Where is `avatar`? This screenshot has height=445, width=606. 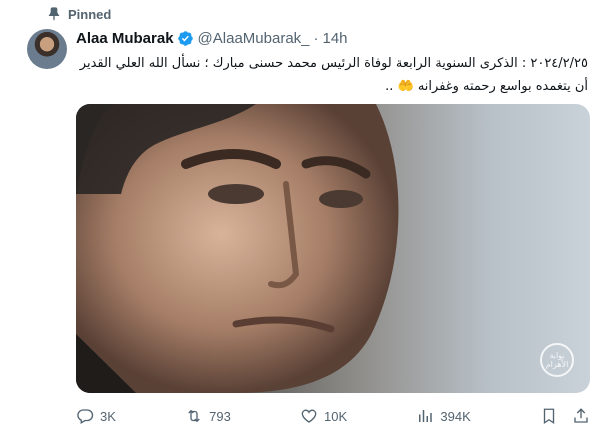 avatar is located at coordinates (47, 49).